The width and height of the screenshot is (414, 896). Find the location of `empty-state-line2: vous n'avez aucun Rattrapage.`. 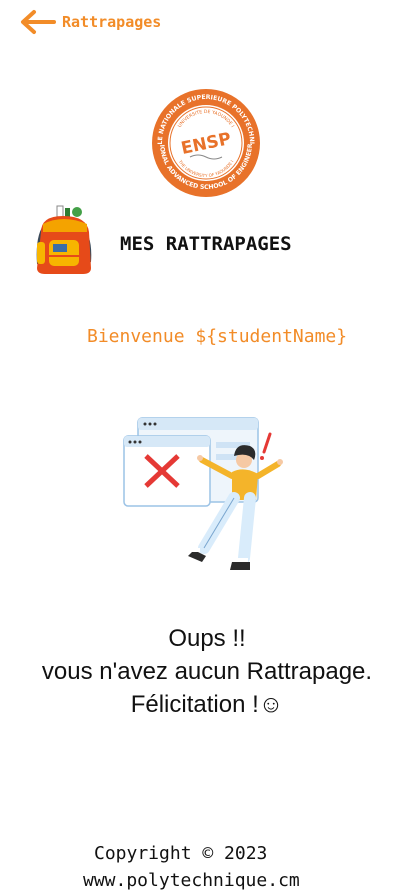

empty-state-line2: vous n'avez aucun Rattrapage. is located at coordinates (207, 671).